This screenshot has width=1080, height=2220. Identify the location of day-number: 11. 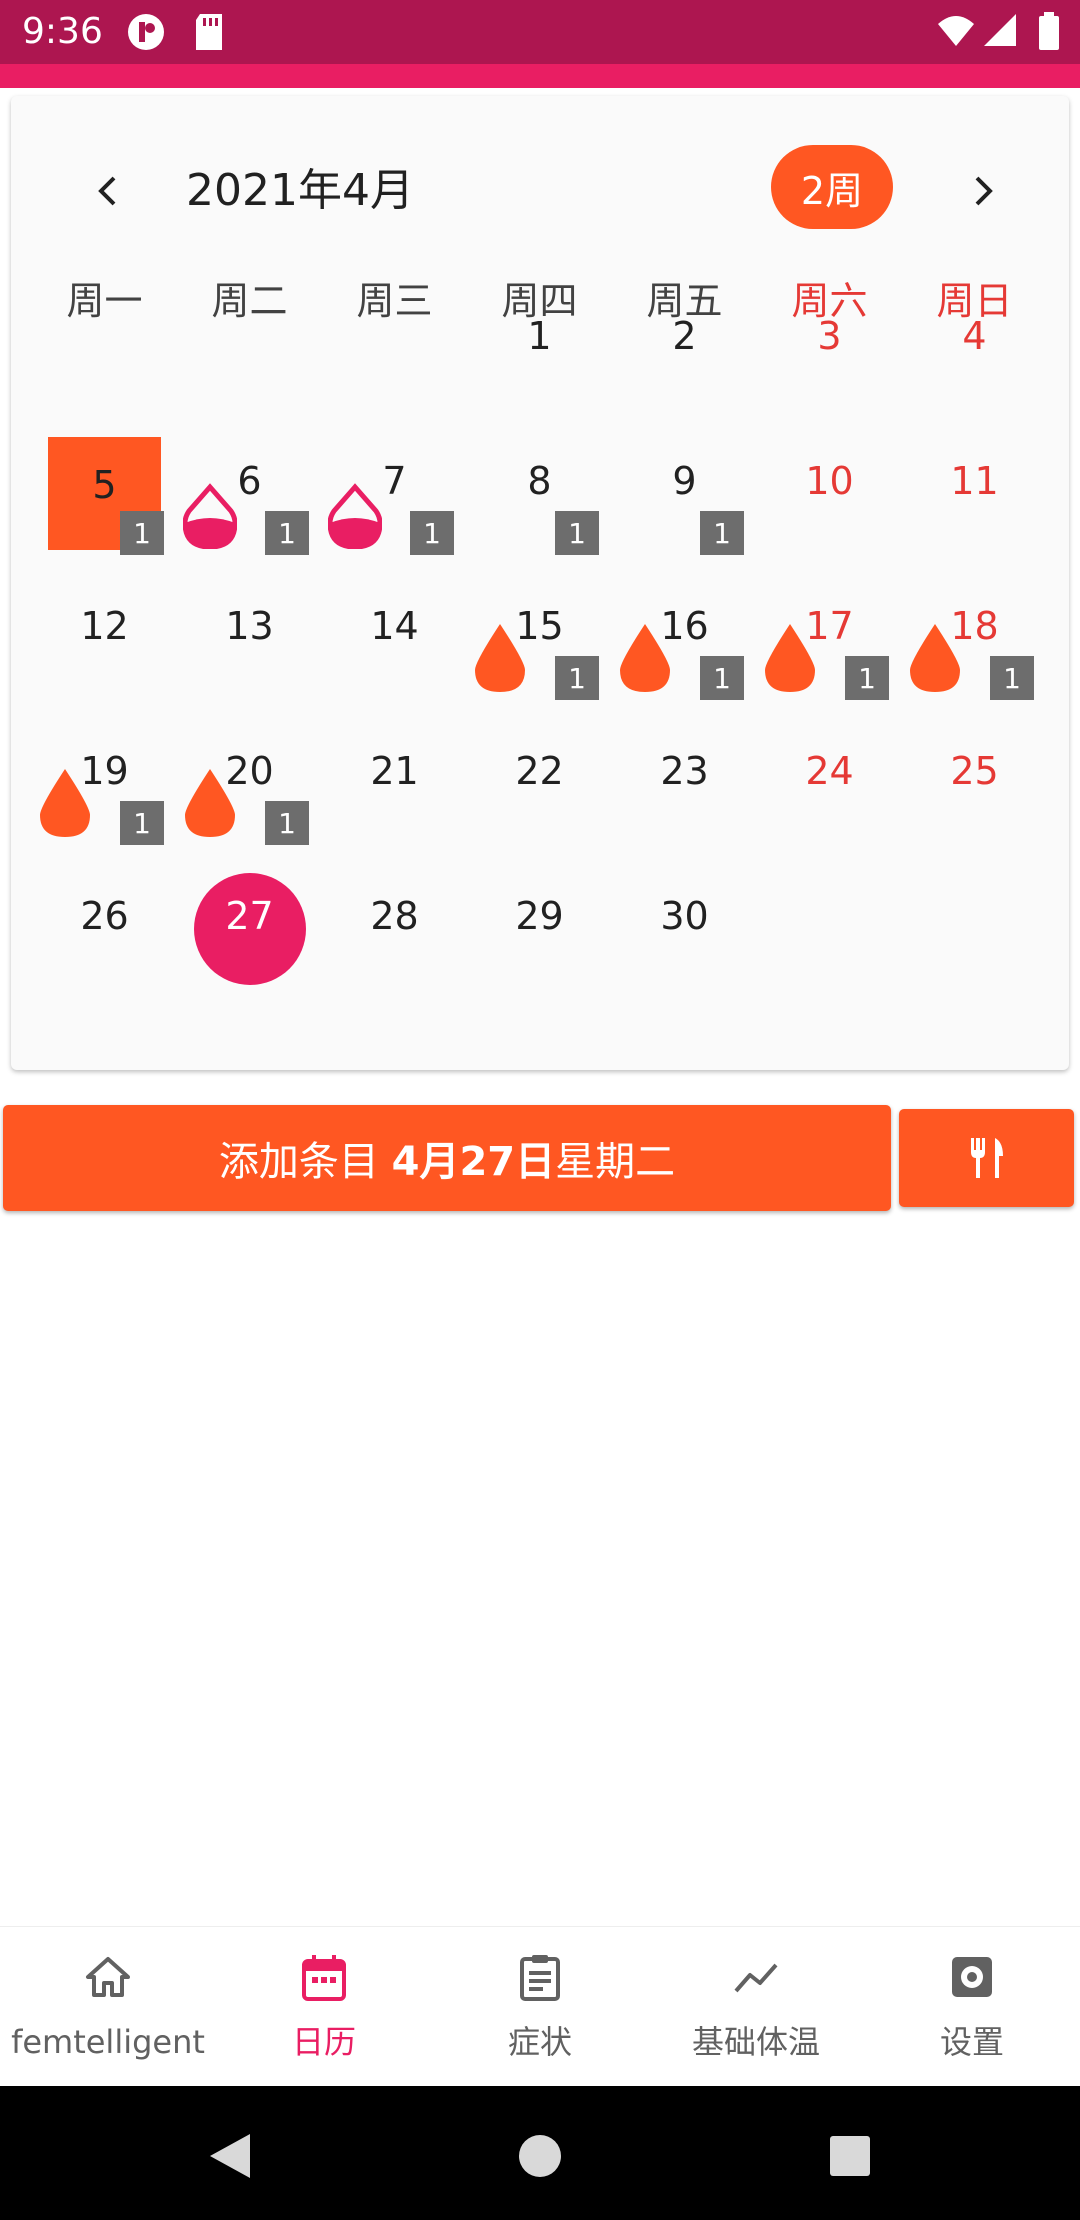
(974, 481).